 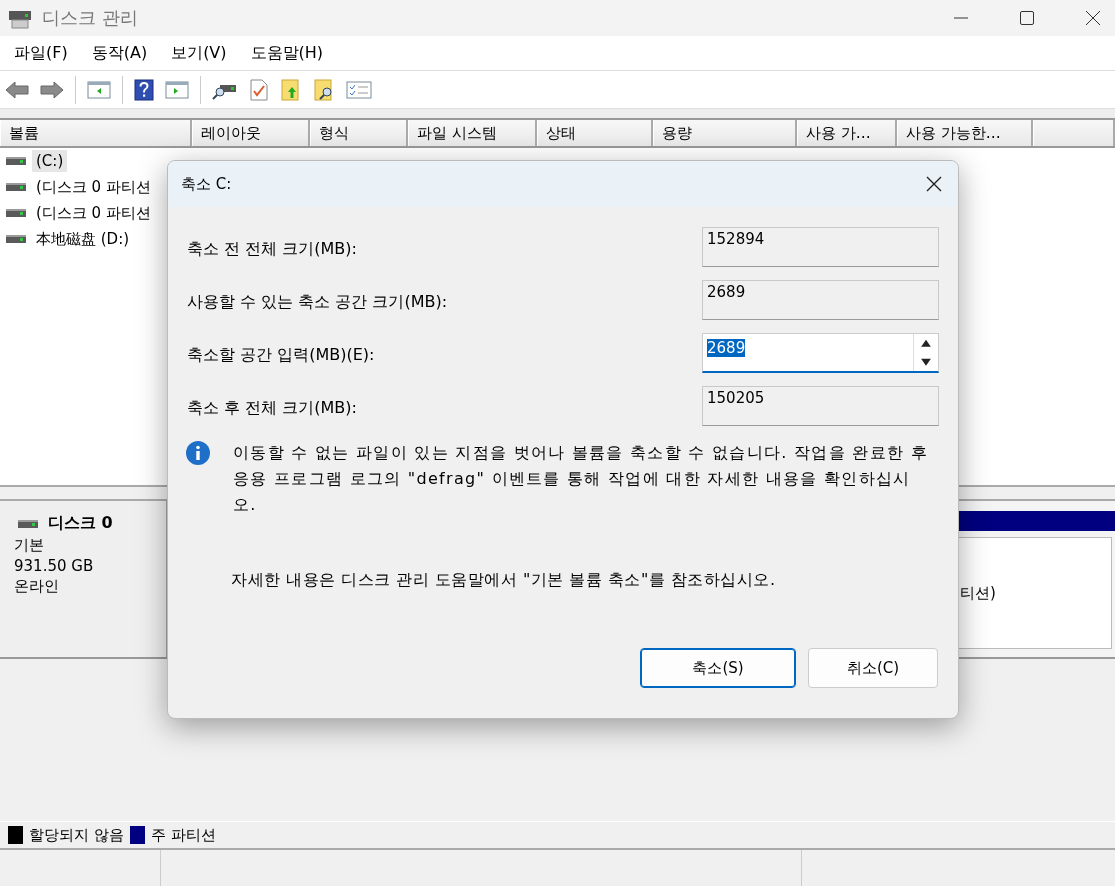 I want to click on checked-document-icon, so click(x=259, y=89).